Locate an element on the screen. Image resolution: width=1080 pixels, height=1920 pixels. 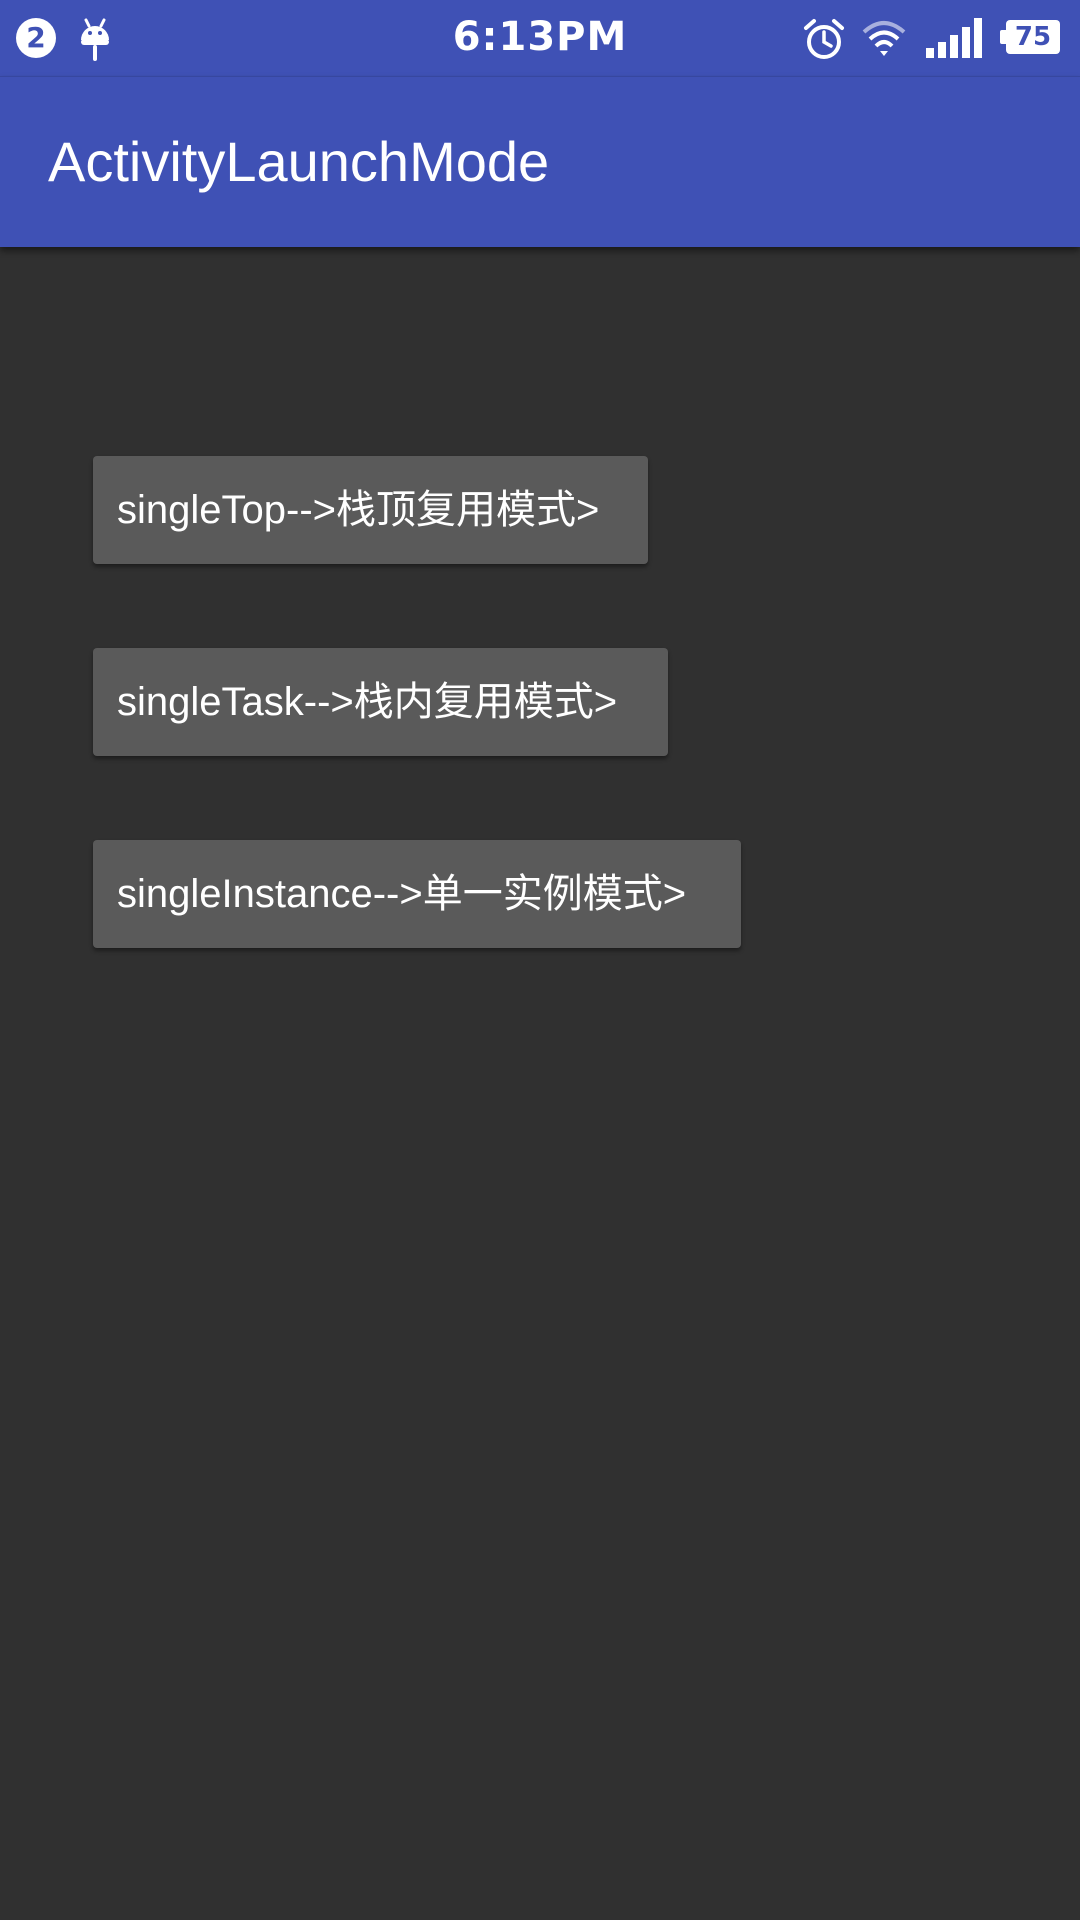
single-top-button: singleTop-->栈顶复用模式> is located at coordinates (370, 510).